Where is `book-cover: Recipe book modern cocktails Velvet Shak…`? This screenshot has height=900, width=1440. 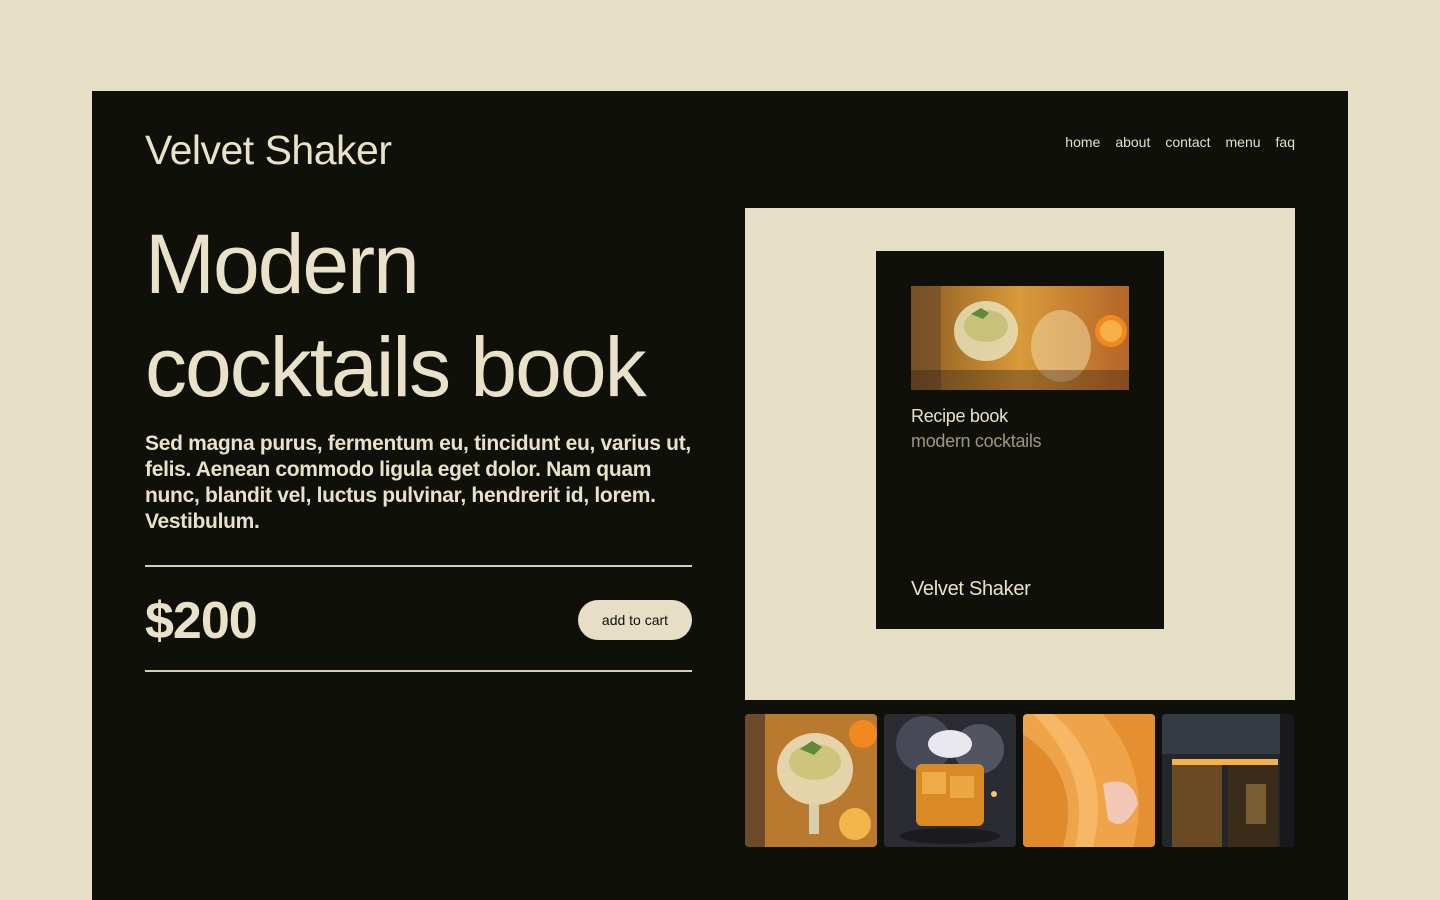 book-cover: Recipe book modern cocktails Velvet Shak… is located at coordinates (1020, 440).